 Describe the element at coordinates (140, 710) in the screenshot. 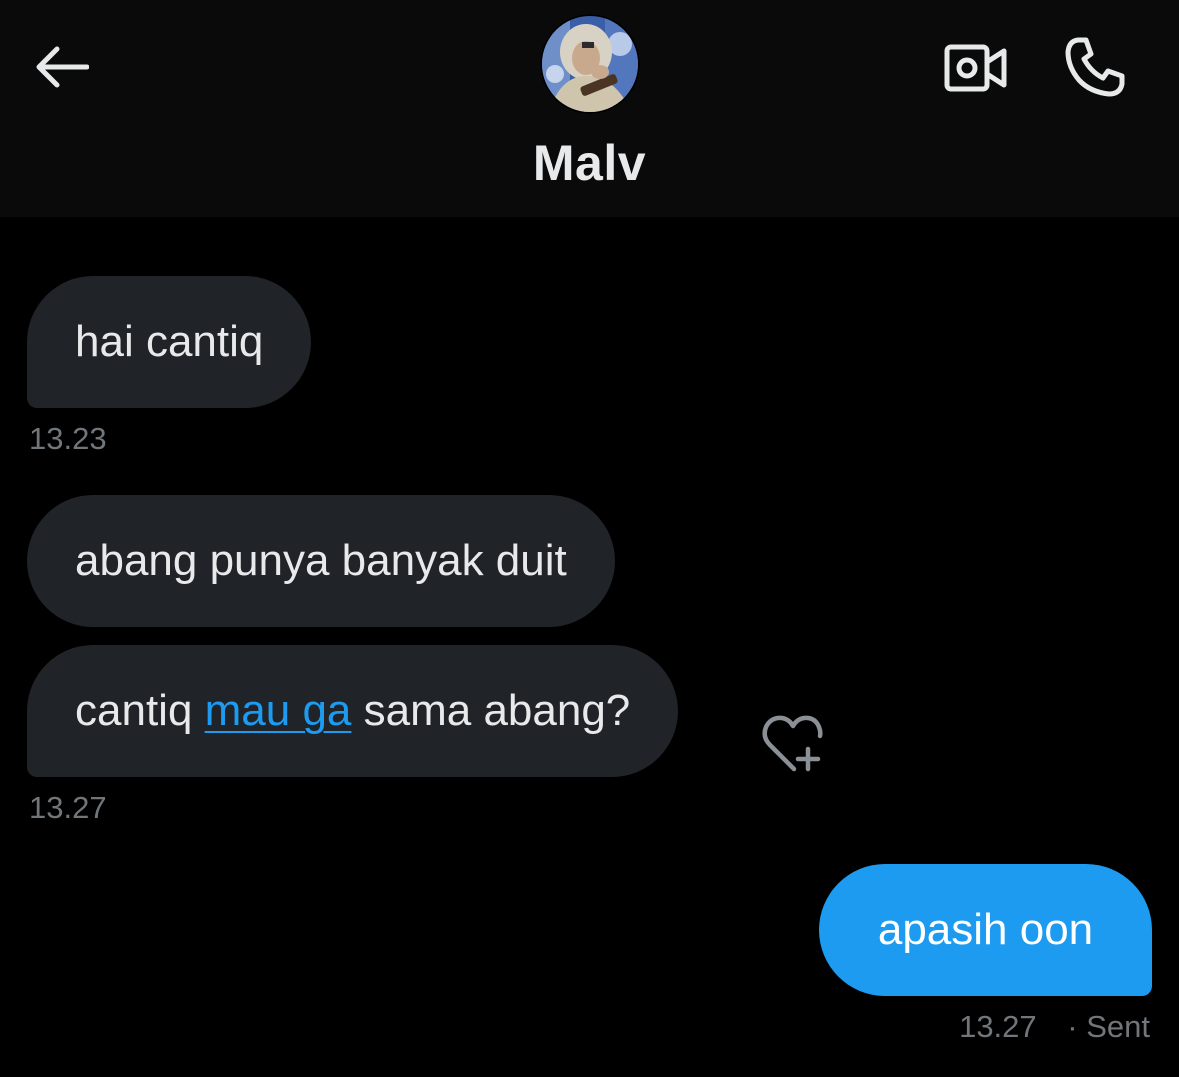

I see `message-text-before-link: cantiq` at that location.